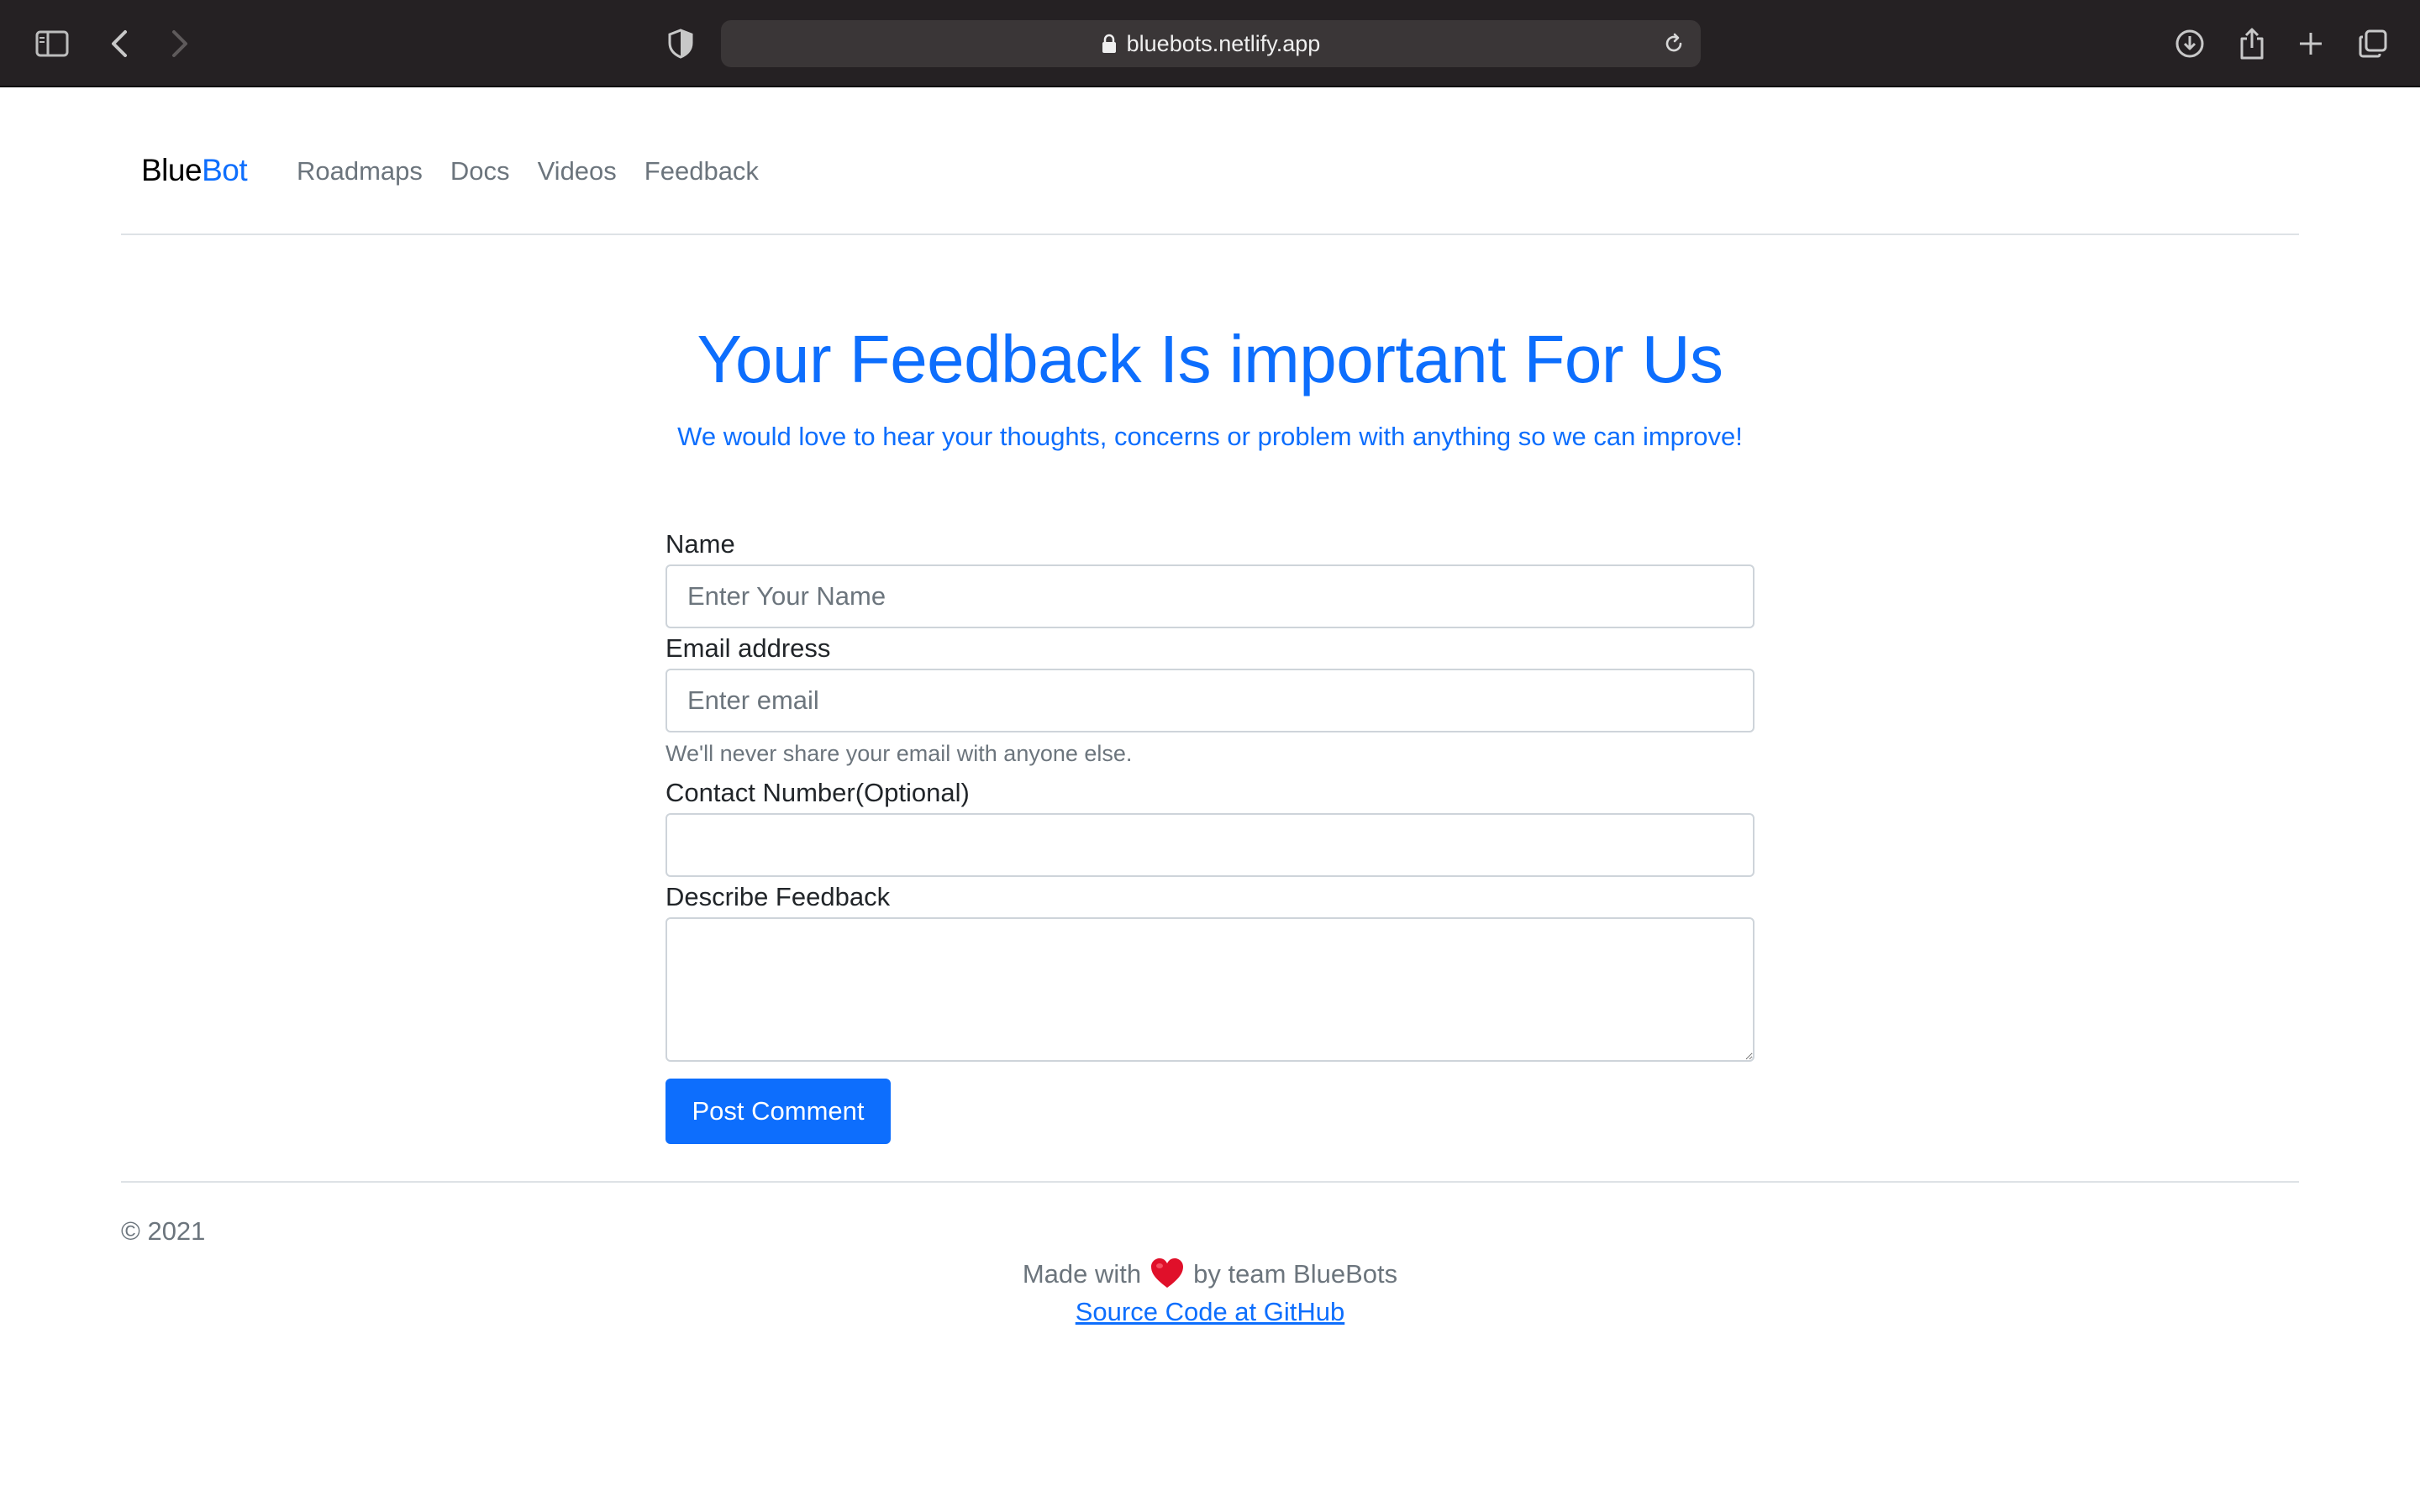 Image resolution: width=2420 pixels, height=1512 pixels. I want to click on url-text: bluebots.netlify.app, so click(1224, 43).